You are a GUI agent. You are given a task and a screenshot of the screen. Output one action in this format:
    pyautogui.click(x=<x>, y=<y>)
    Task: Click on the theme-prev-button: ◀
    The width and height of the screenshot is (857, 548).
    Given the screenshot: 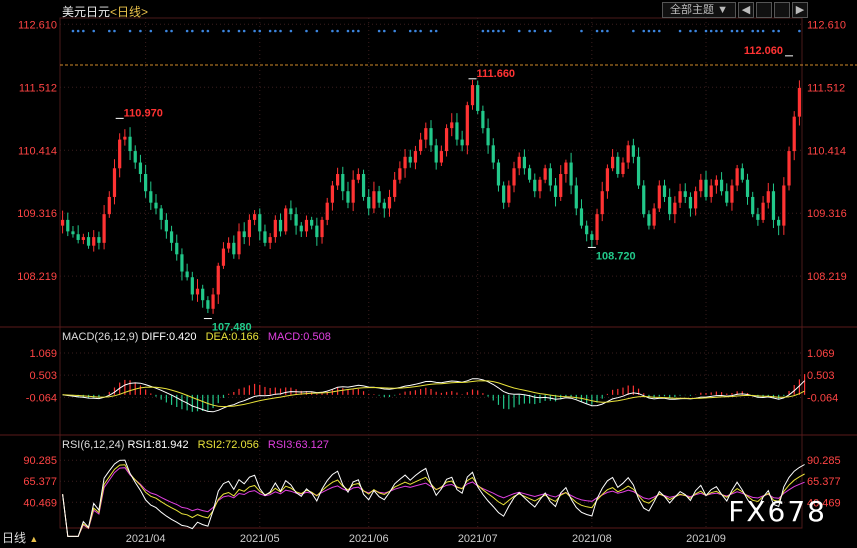 What is the action you would take?
    pyautogui.click(x=746, y=10)
    